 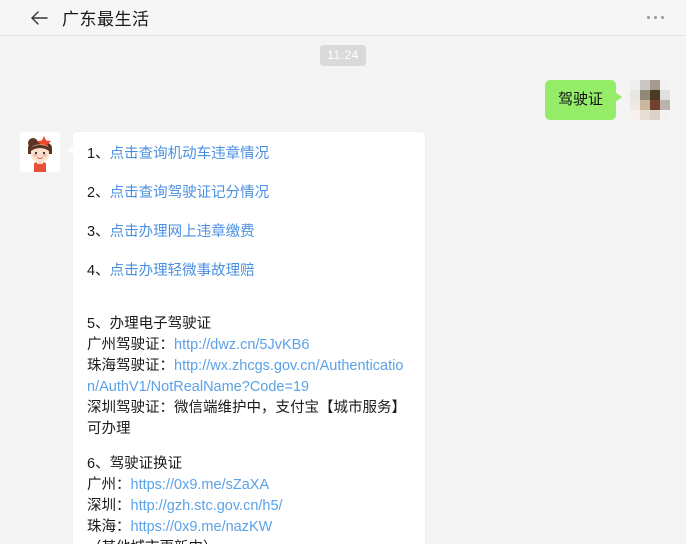 What do you see at coordinates (182, 232) in the screenshot?
I see `message-link: 点击办理网上违章缴费` at bounding box center [182, 232].